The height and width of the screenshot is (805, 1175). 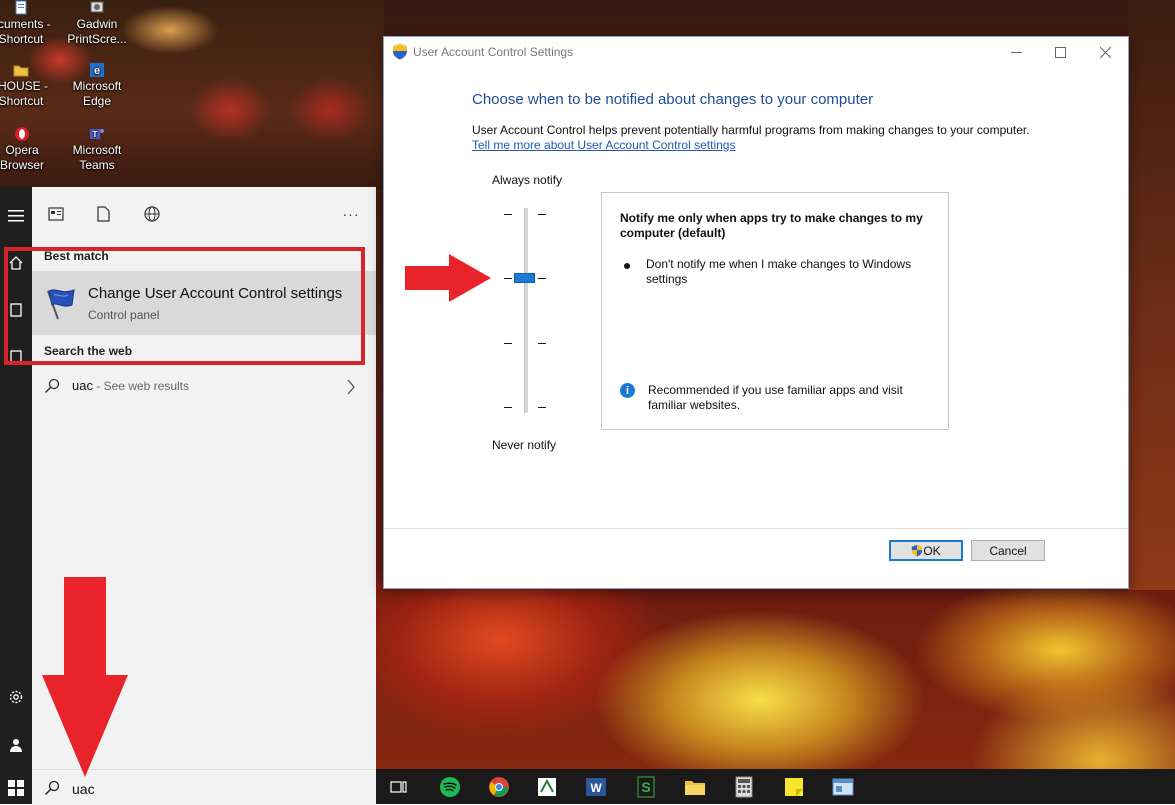 I want to click on maximize-icon, so click(x=1060, y=52).